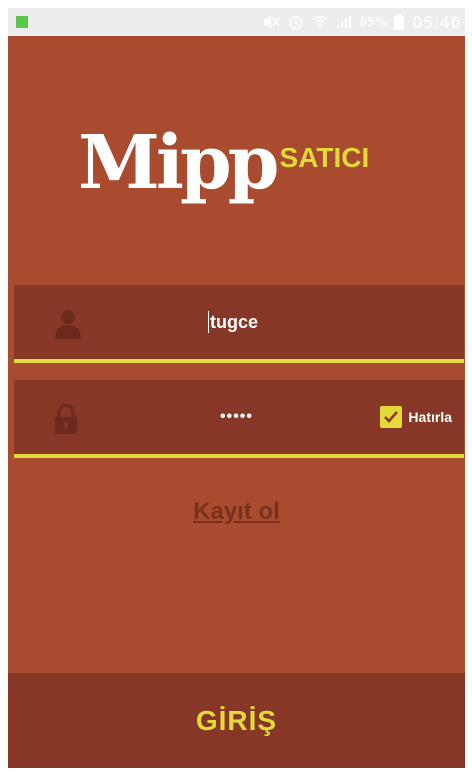  I want to click on password-field: ••••• Hatırla, so click(239, 419).